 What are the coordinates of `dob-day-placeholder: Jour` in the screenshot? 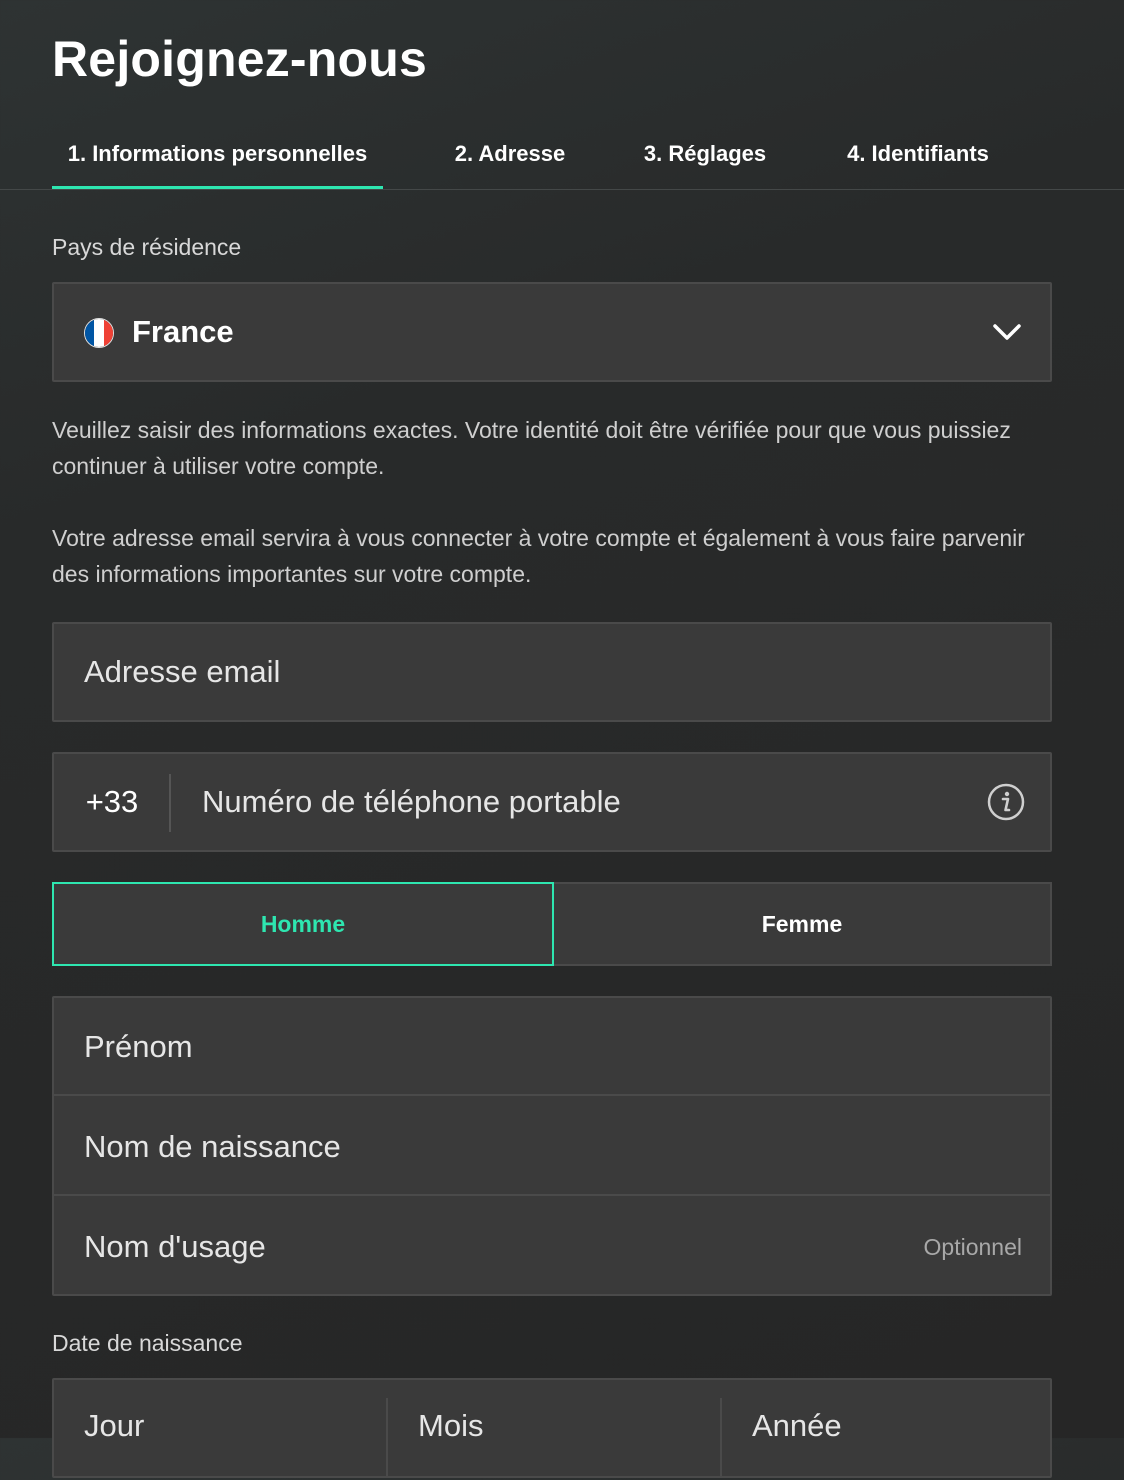 It's located at (114, 1425).